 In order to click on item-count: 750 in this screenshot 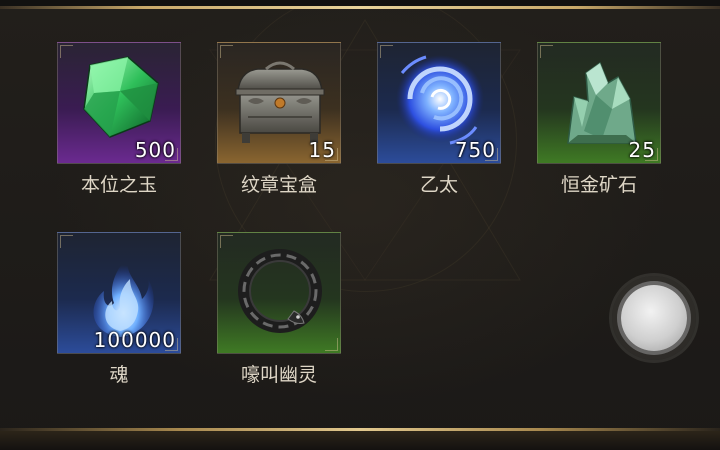, I will do `click(475, 150)`.